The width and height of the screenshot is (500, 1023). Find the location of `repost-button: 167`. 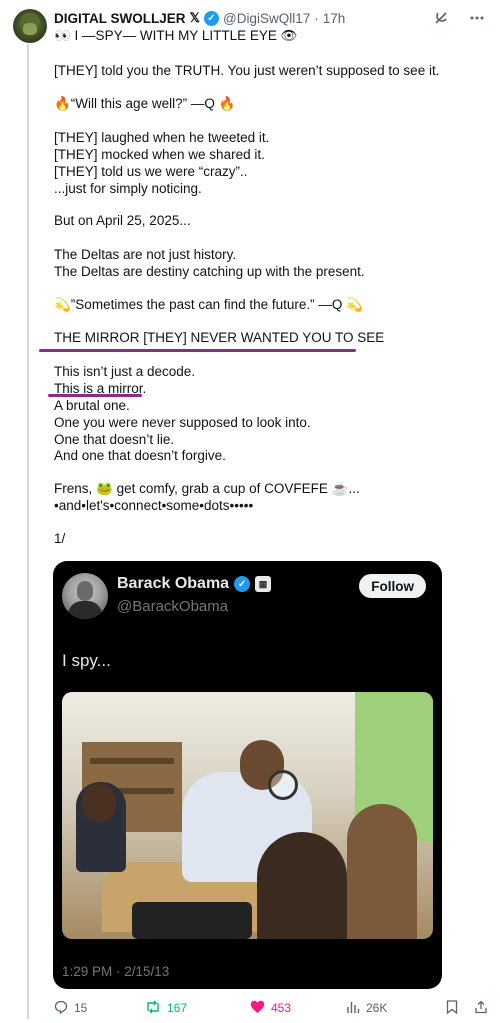

repost-button: 167 is located at coordinates (166, 1008).